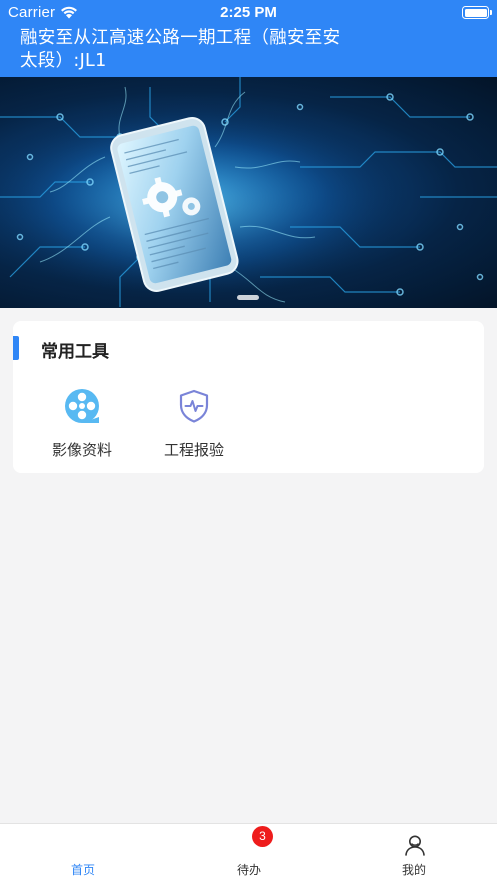  Describe the element at coordinates (83, 853) in the screenshot. I see `tab-home: 首页` at that location.